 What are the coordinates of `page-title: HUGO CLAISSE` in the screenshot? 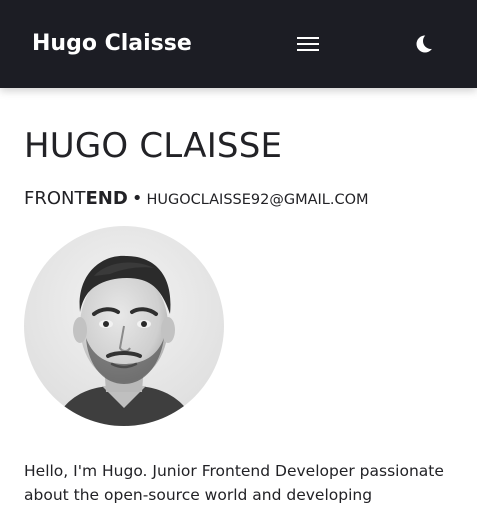 It's located at (153, 146).